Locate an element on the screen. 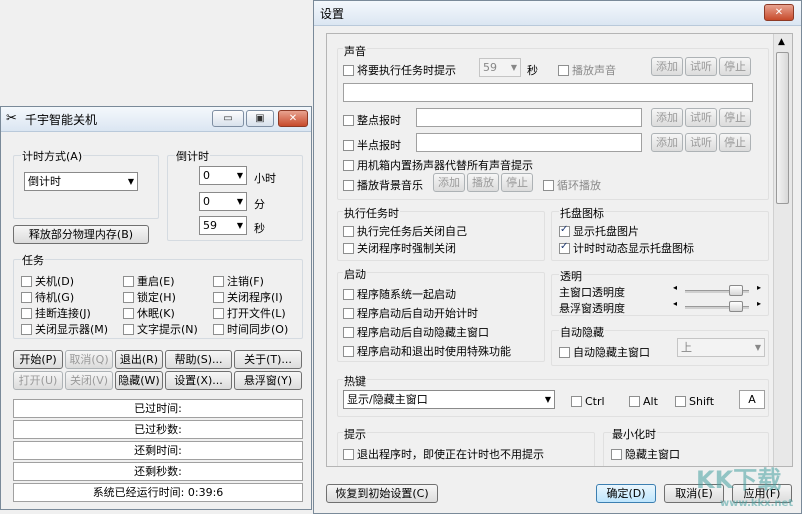  main-action-button: 悬浮窗(Y) is located at coordinates (268, 380).